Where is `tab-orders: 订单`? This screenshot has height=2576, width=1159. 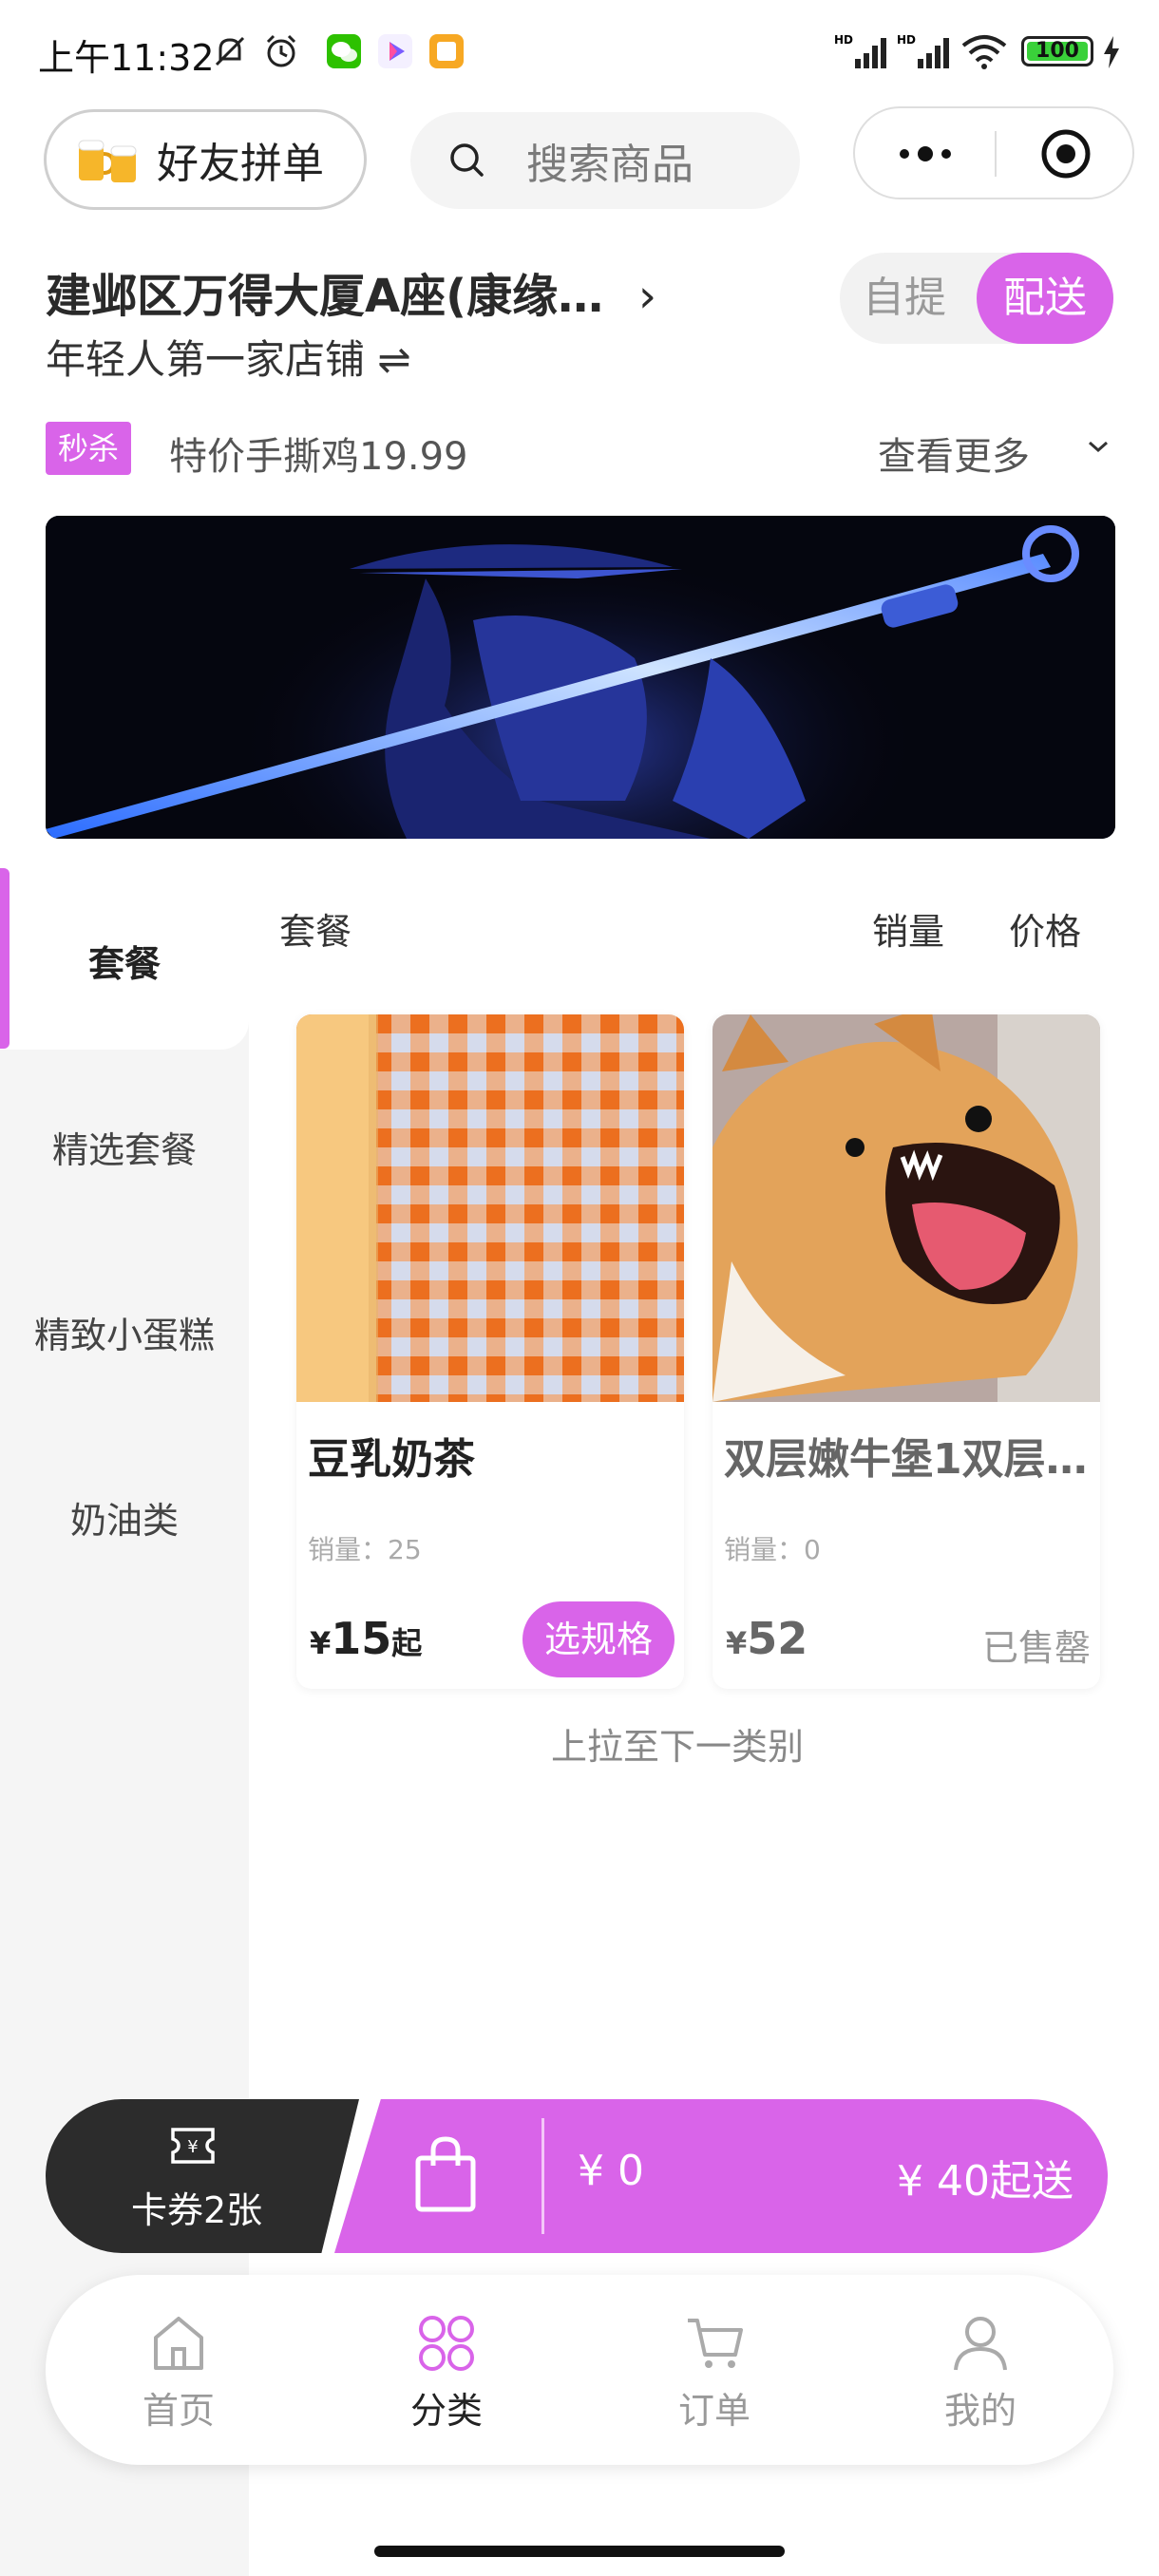 tab-orders: 订单 is located at coordinates (714, 2370).